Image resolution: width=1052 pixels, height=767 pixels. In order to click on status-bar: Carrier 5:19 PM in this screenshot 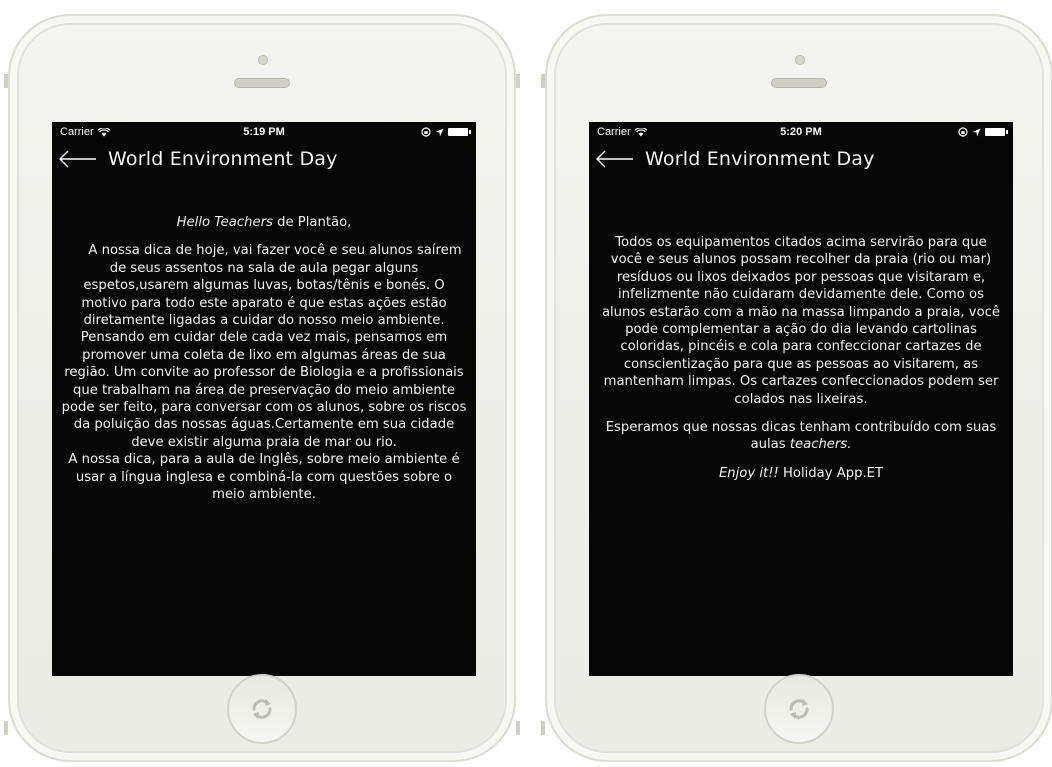, I will do `click(264, 132)`.